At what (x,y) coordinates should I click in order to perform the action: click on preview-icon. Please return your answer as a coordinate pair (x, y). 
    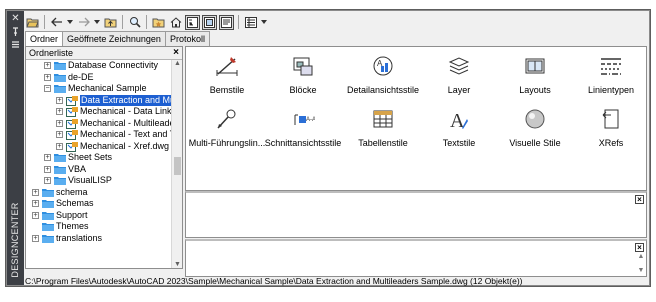
    Looking at the image, I should click on (209, 22).